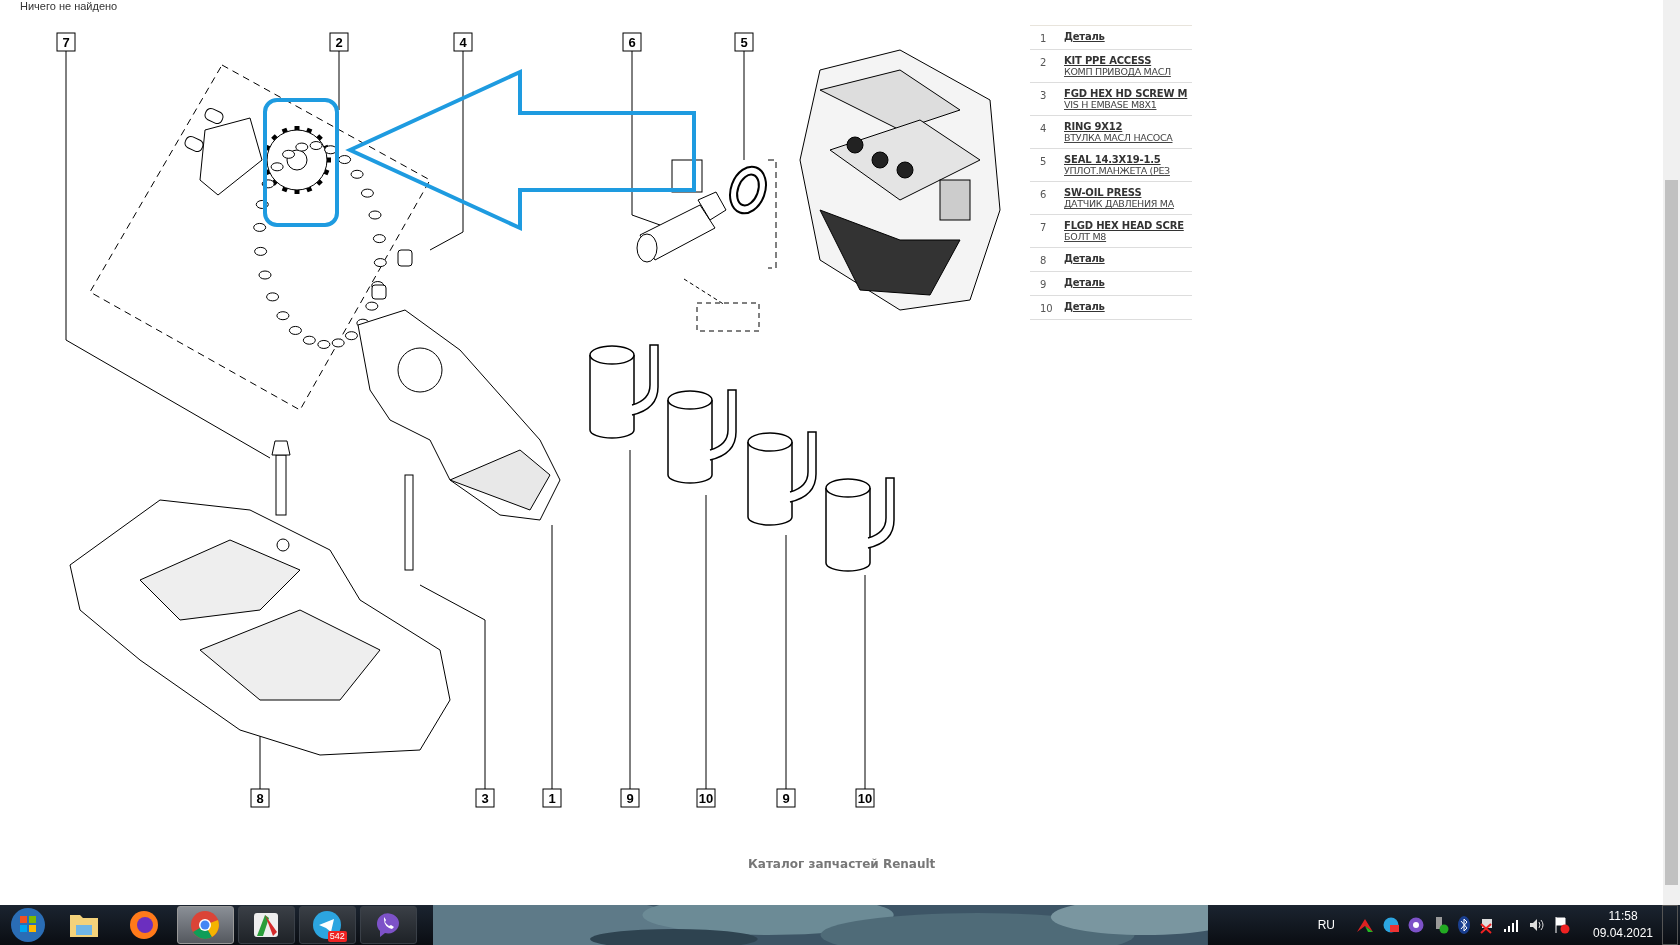 This screenshot has height=945, width=1680. What do you see at coordinates (1463, 925) in the screenshot?
I see `bluetooth-icon` at bounding box center [1463, 925].